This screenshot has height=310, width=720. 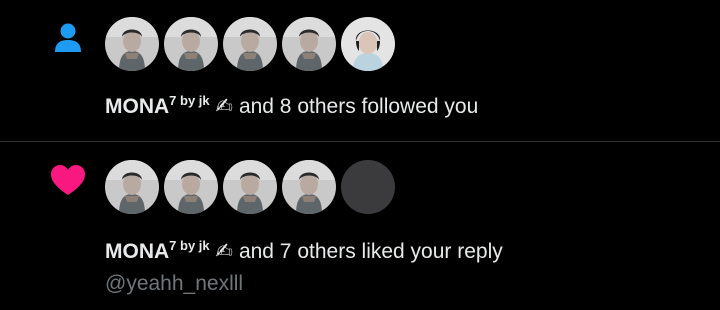 What do you see at coordinates (174, 284) in the screenshot?
I see `quoted-handle: @yeahh_nexlll` at bounding box center [174, 284].